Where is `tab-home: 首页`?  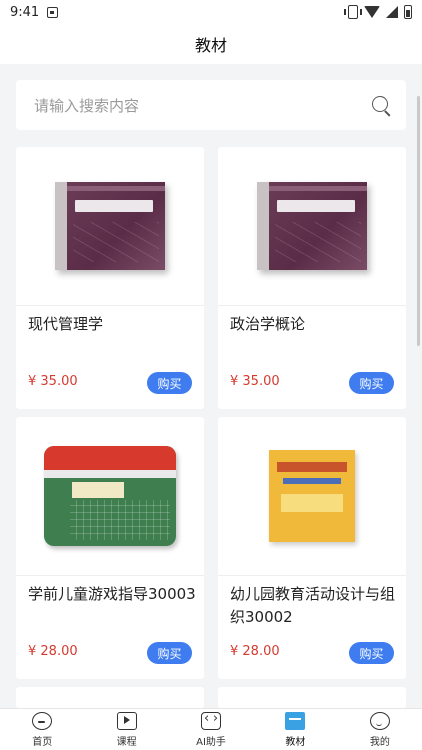
tab-home: 首页 is located at coordinates (42, 729).